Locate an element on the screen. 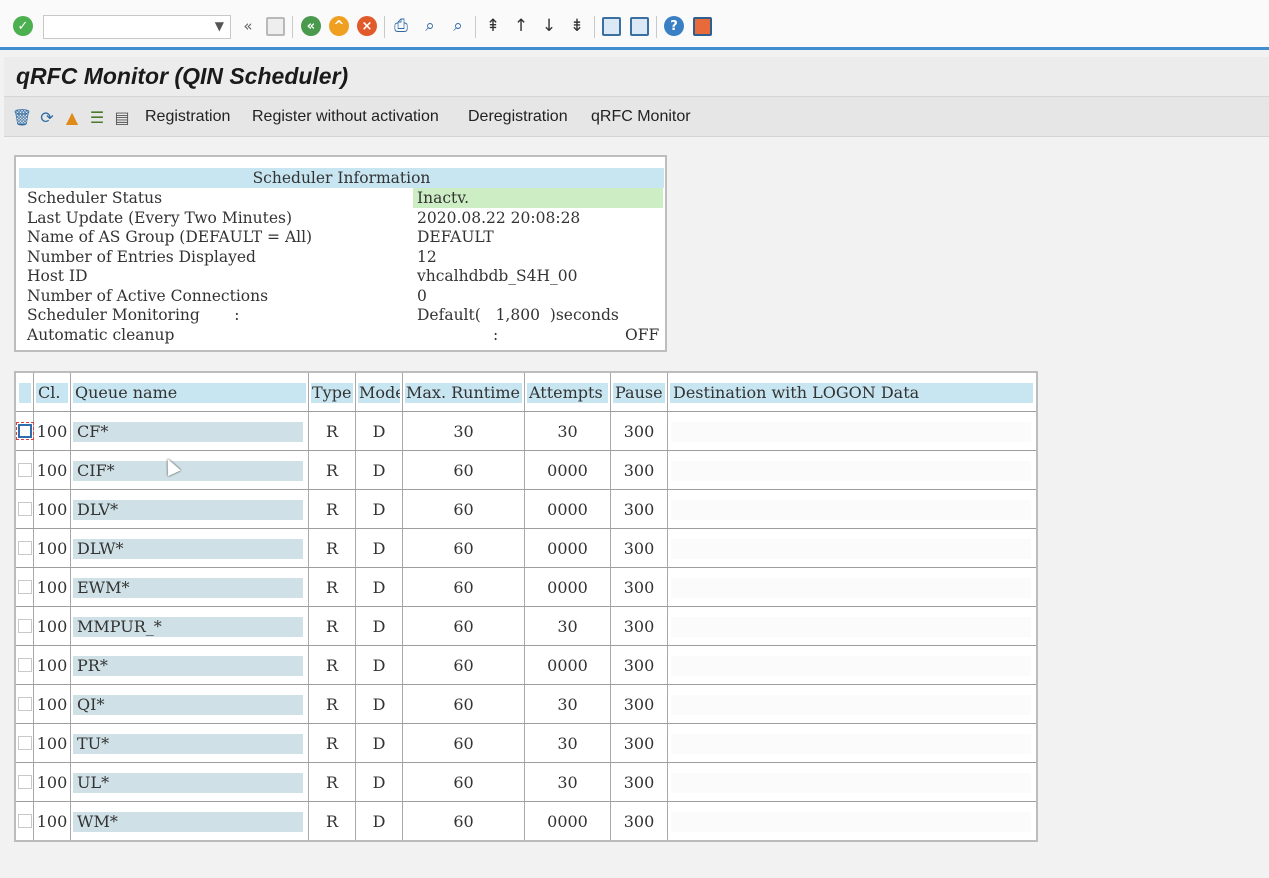 The image size is (1269, 878). column-header-queue-name: Queue name is located at coordinates (189, 393).